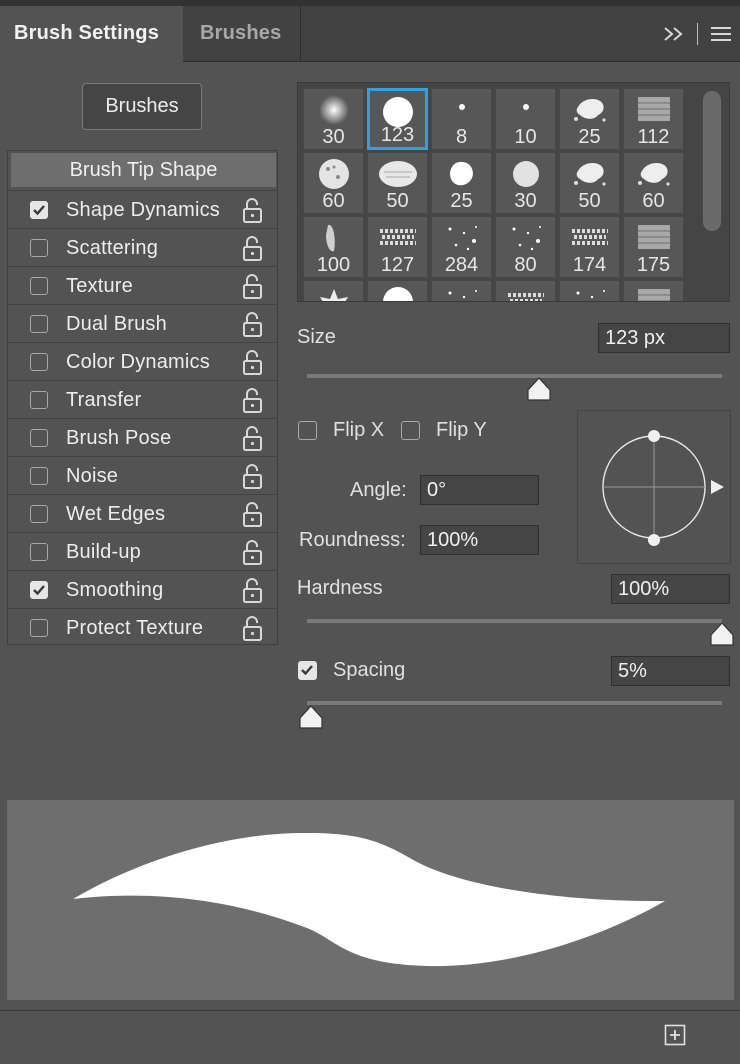 The height and width of the screenshot is (1064, 740). I want to click on brush-preset-30-9: 30, so click(525, 183).